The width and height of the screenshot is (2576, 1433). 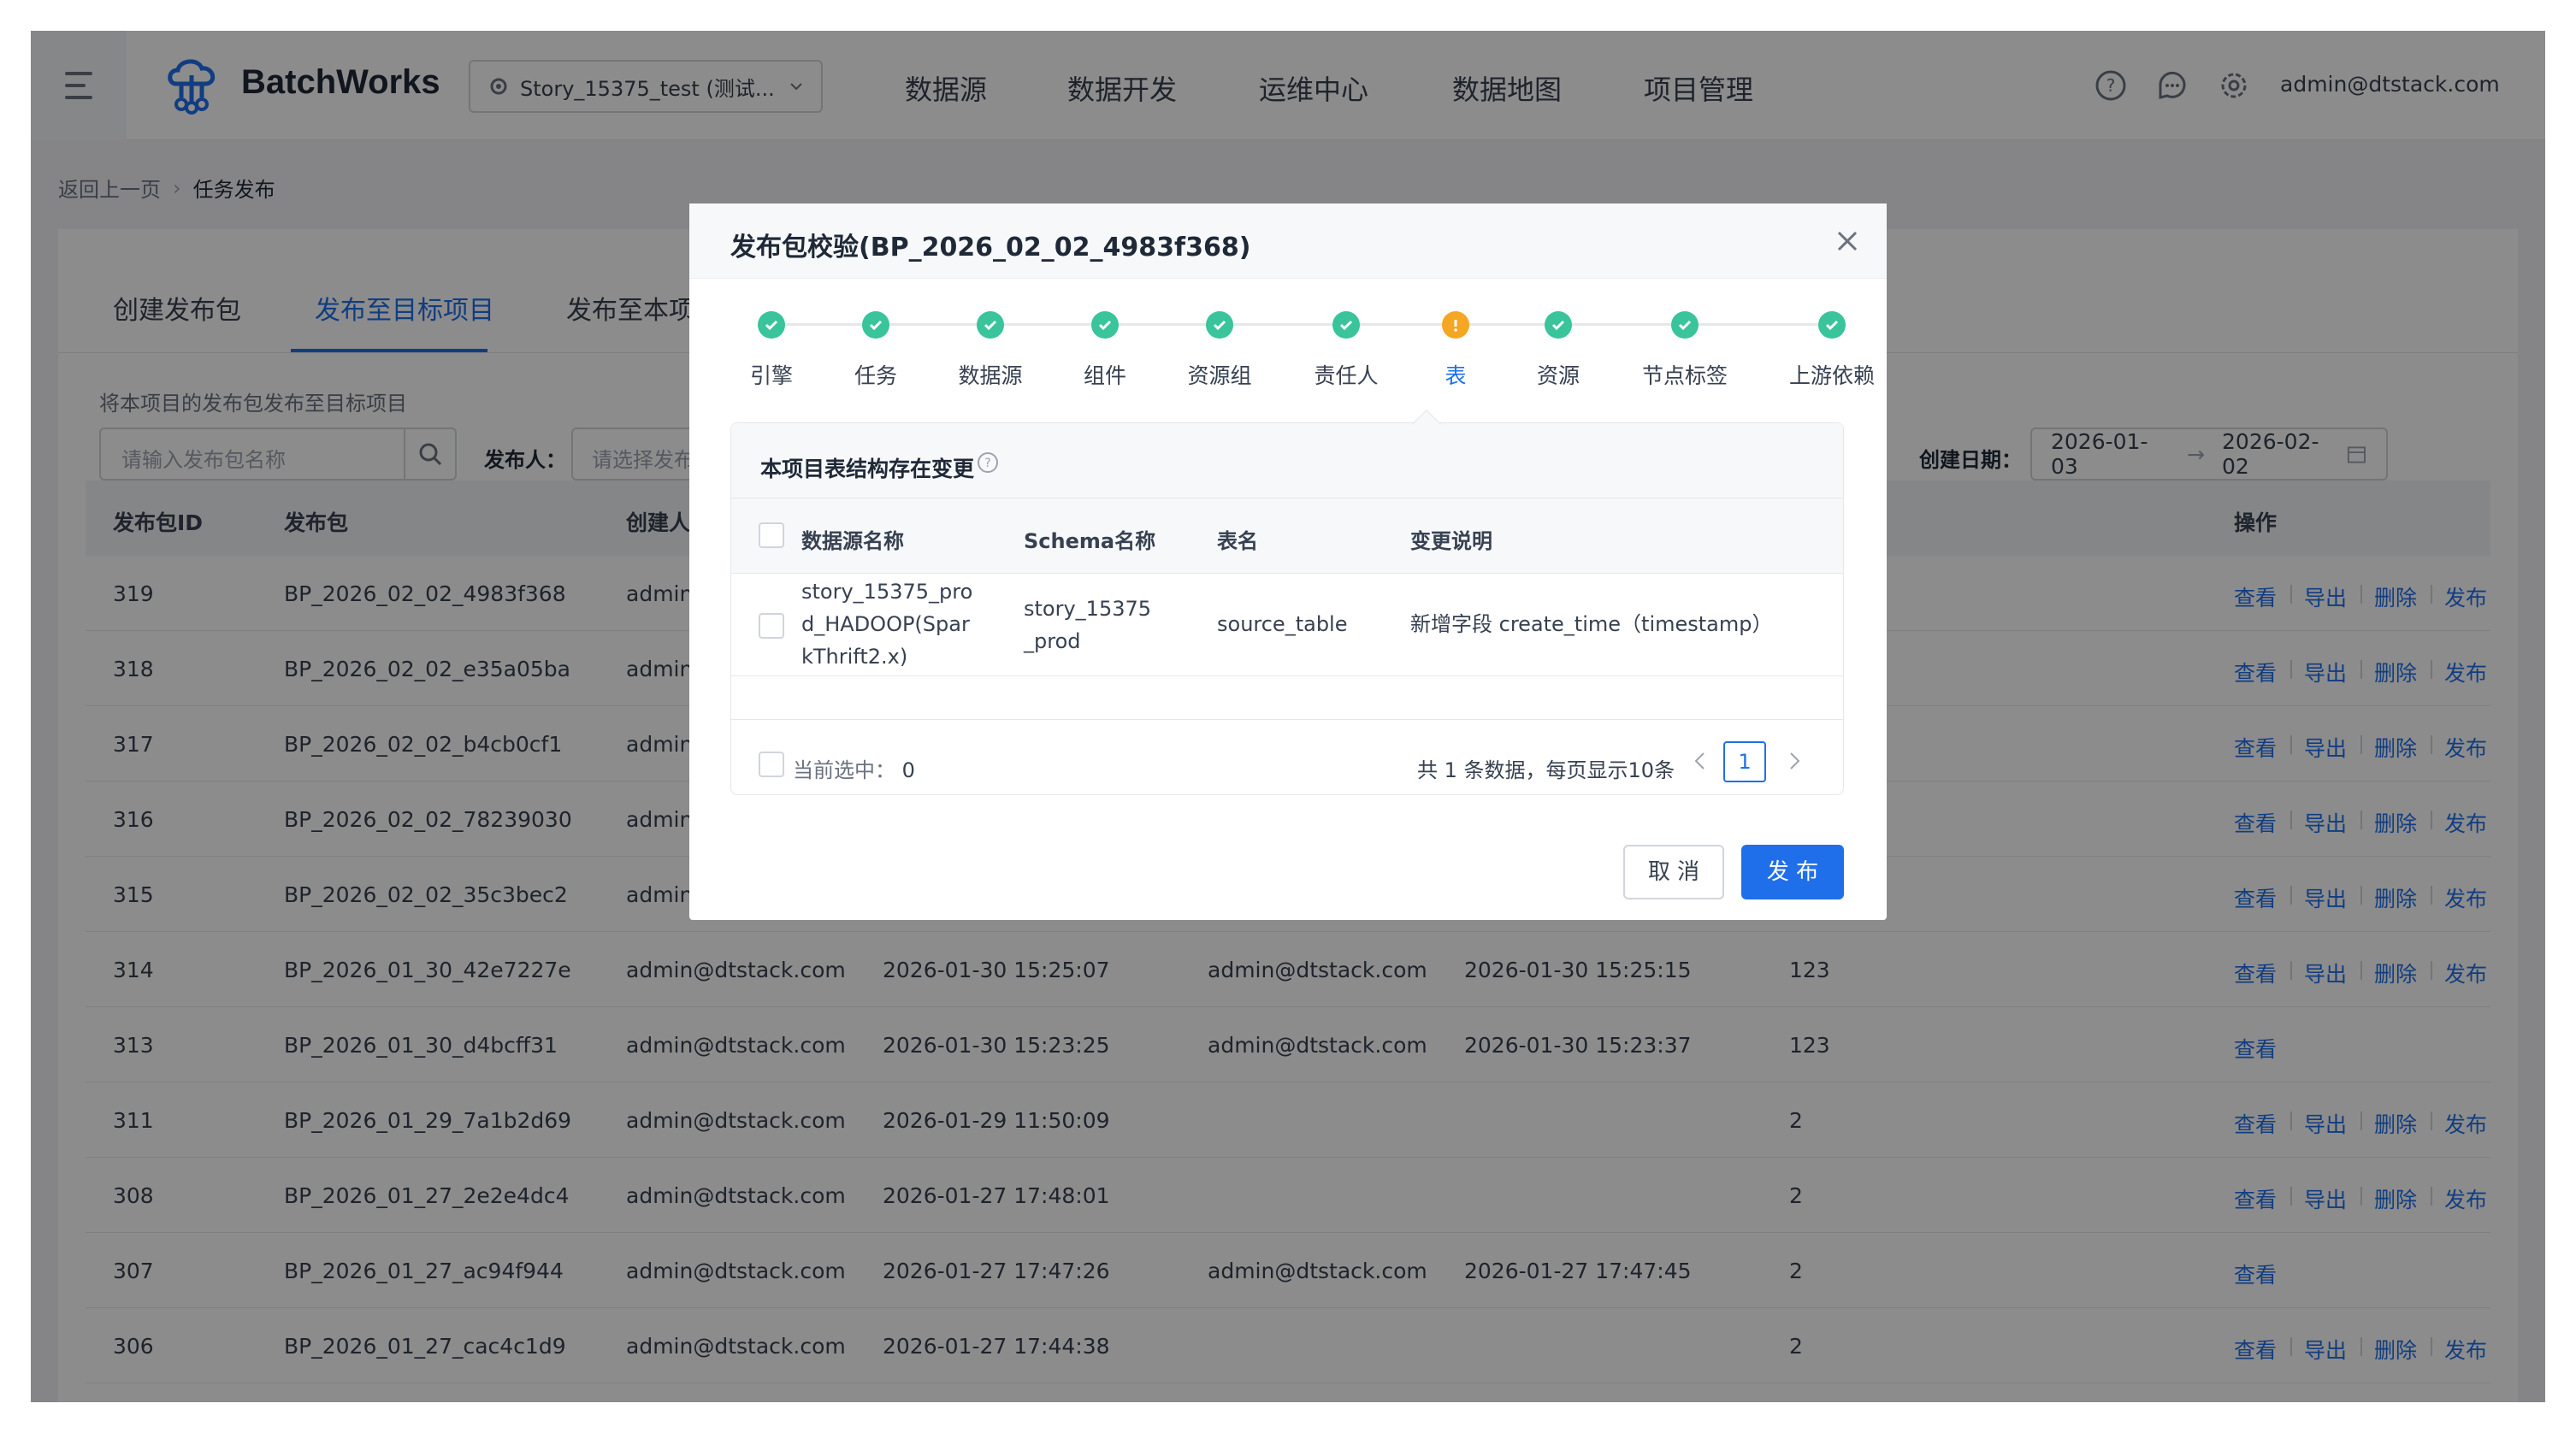 I want to click on step-label: 引擎, so click(x=771, y=374).